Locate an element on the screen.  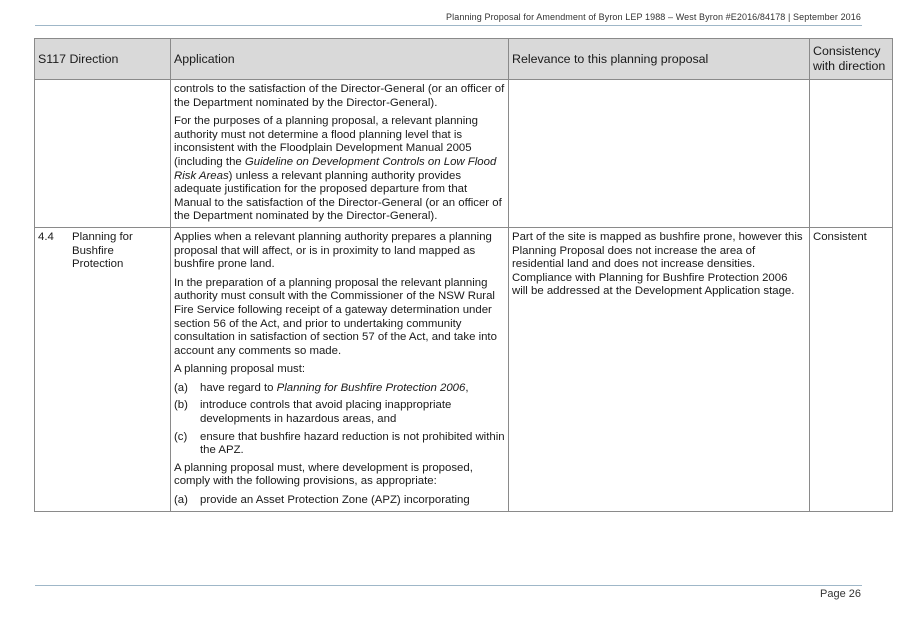
col-header-application: Application is located at coordinates (339, 59).